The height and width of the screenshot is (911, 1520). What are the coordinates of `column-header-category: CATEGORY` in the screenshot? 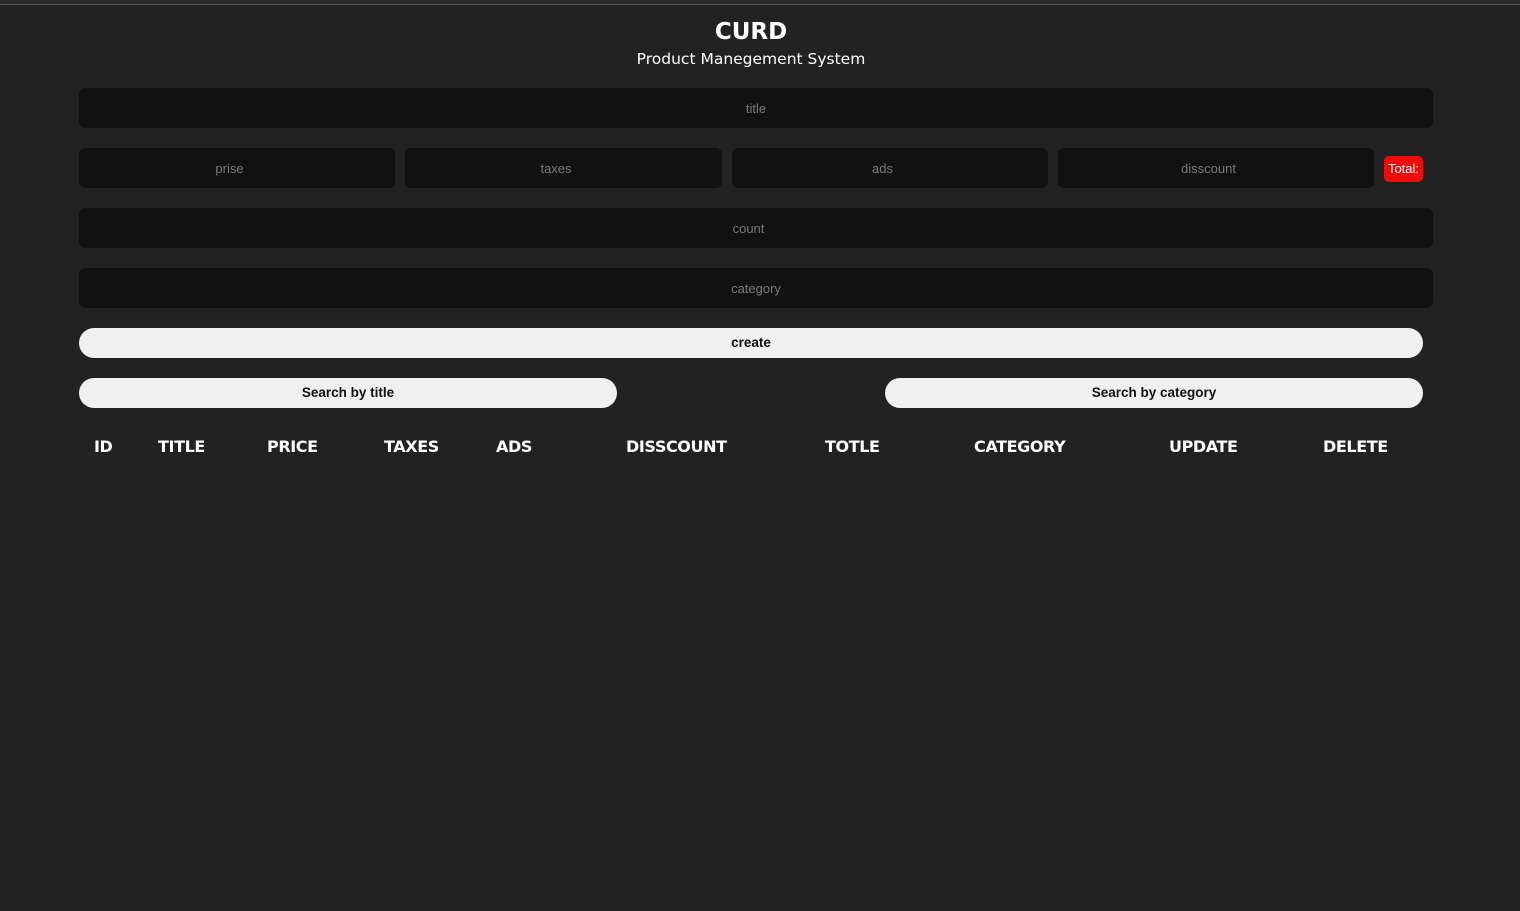 It's located at (1020, 446).